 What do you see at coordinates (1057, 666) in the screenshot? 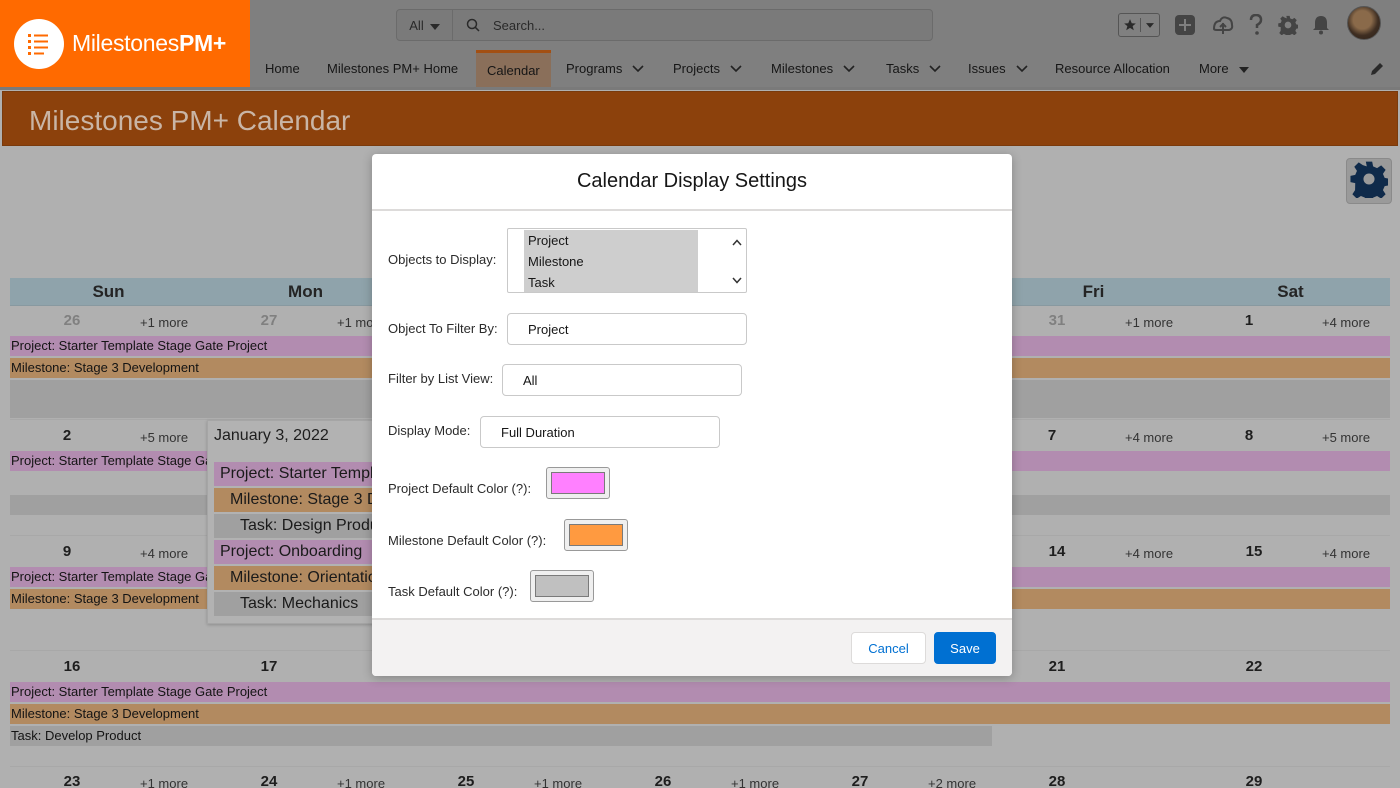
I see `day-number: 21` at bounding box center [1057, 666].